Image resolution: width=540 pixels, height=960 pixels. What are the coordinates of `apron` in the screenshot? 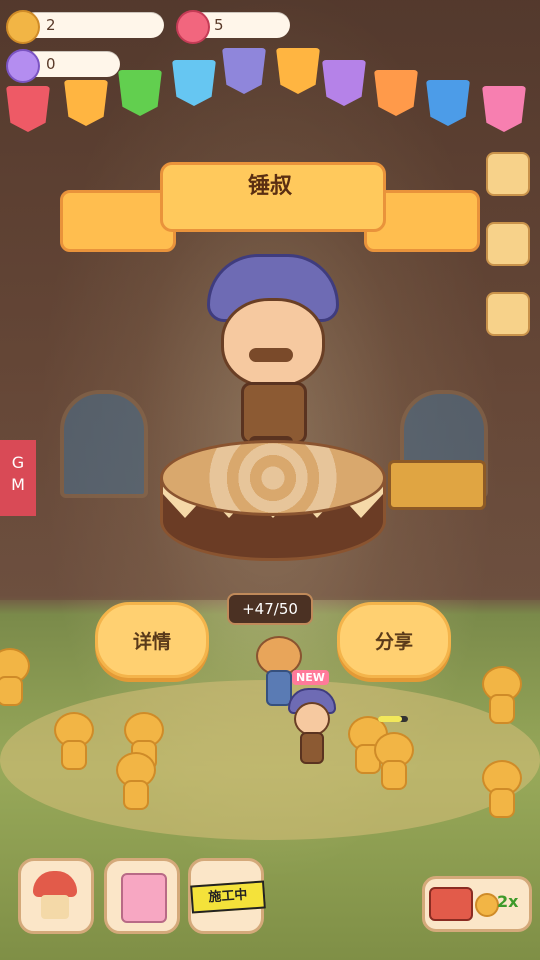 It's located at (274, 413).